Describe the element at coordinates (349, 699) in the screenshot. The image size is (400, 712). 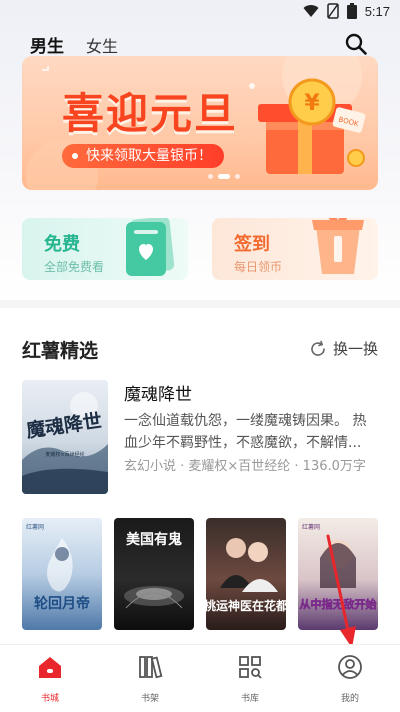
I see `nav-label: 我的` at that location.